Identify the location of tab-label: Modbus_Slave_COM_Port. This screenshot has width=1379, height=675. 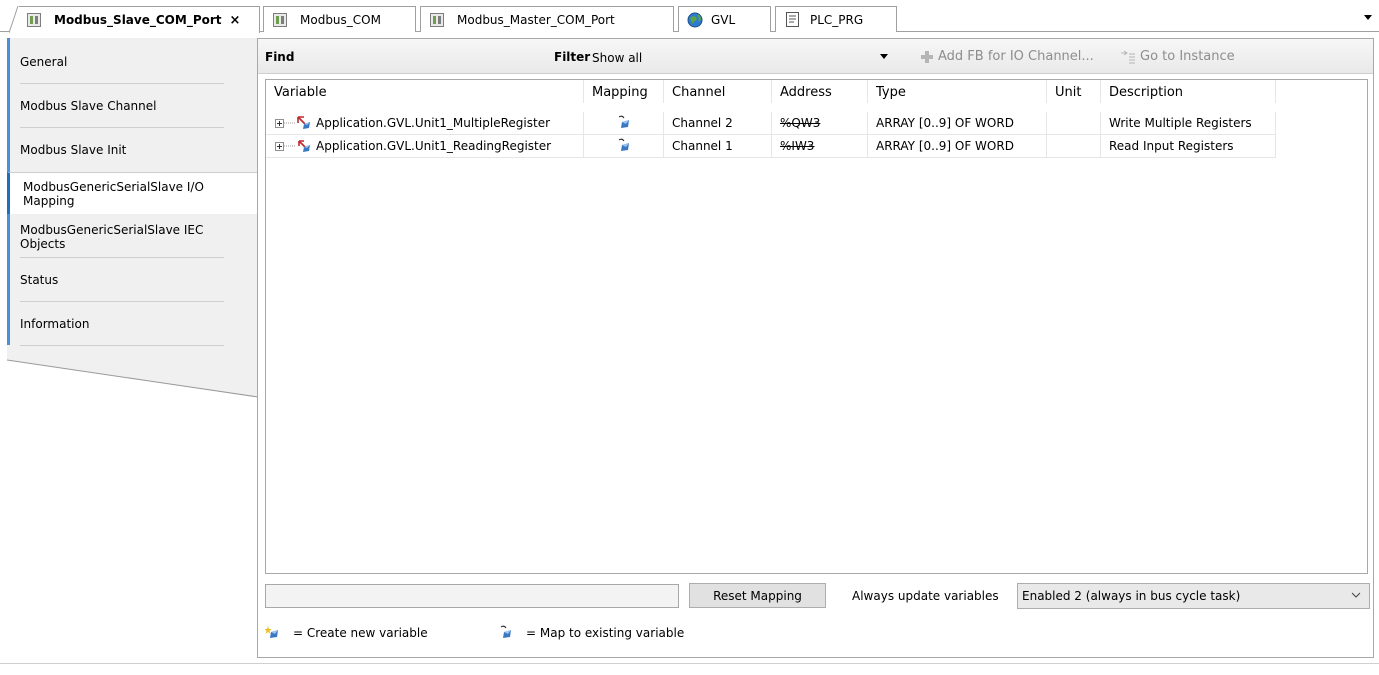
(138, 20).